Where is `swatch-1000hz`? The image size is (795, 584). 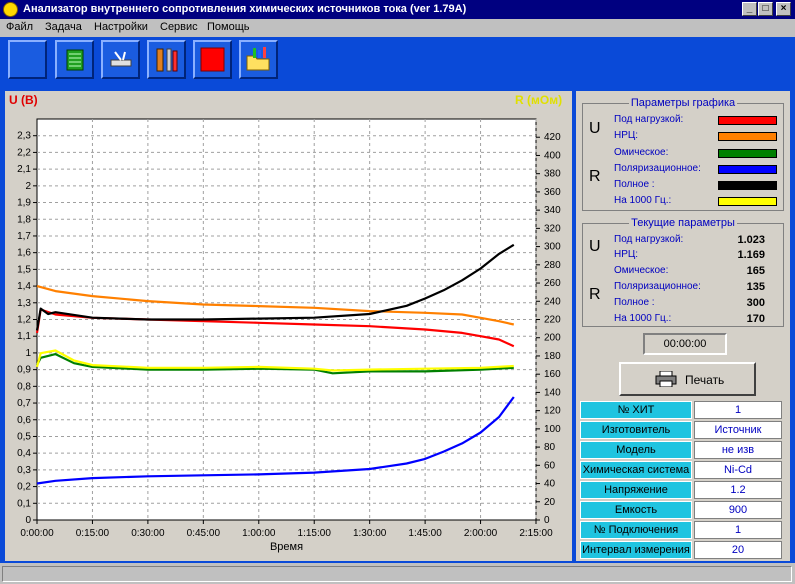 swatch-1000hz is located at coordinates (747, 201).